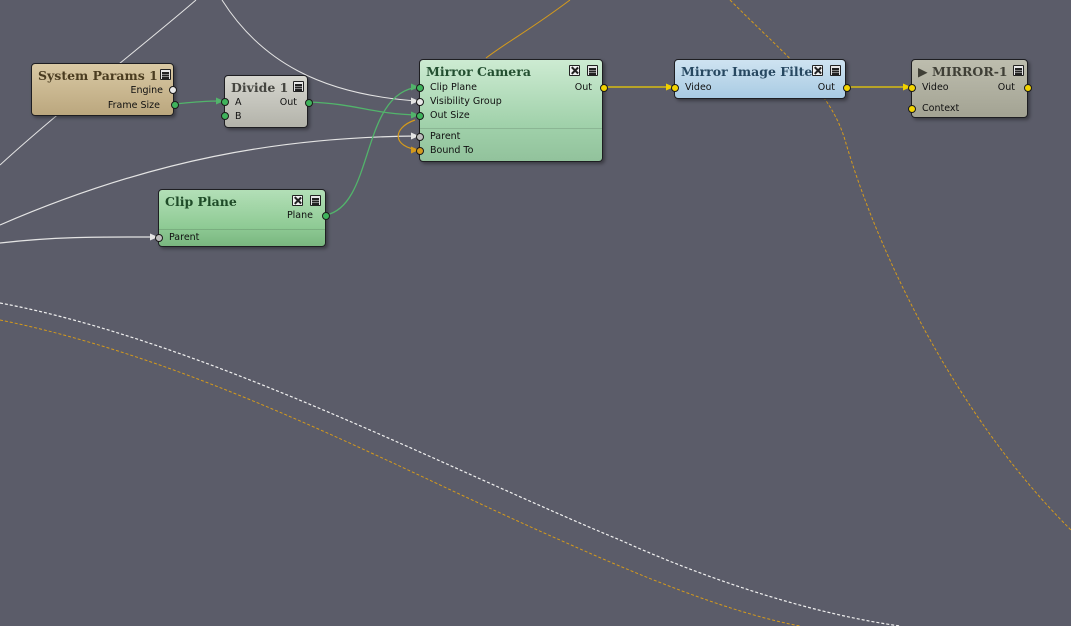 This screenshot has width=1071, height=626. Describe the element at coordinates (238, 116) in the screenshot. I see `port-label-b: B` at that location.